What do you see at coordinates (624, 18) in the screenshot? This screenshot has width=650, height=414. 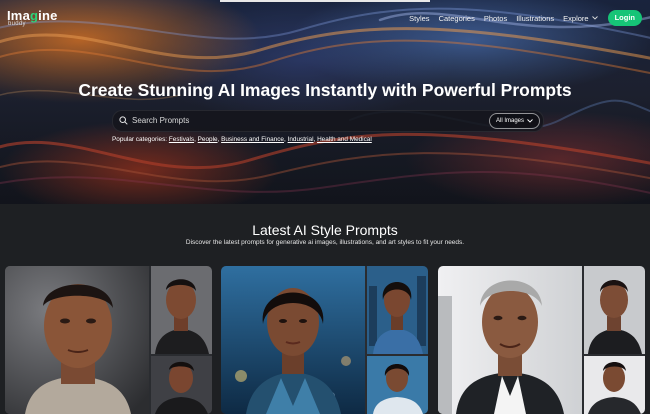 I see `login-button: Login` at bounding box center [624, 18].